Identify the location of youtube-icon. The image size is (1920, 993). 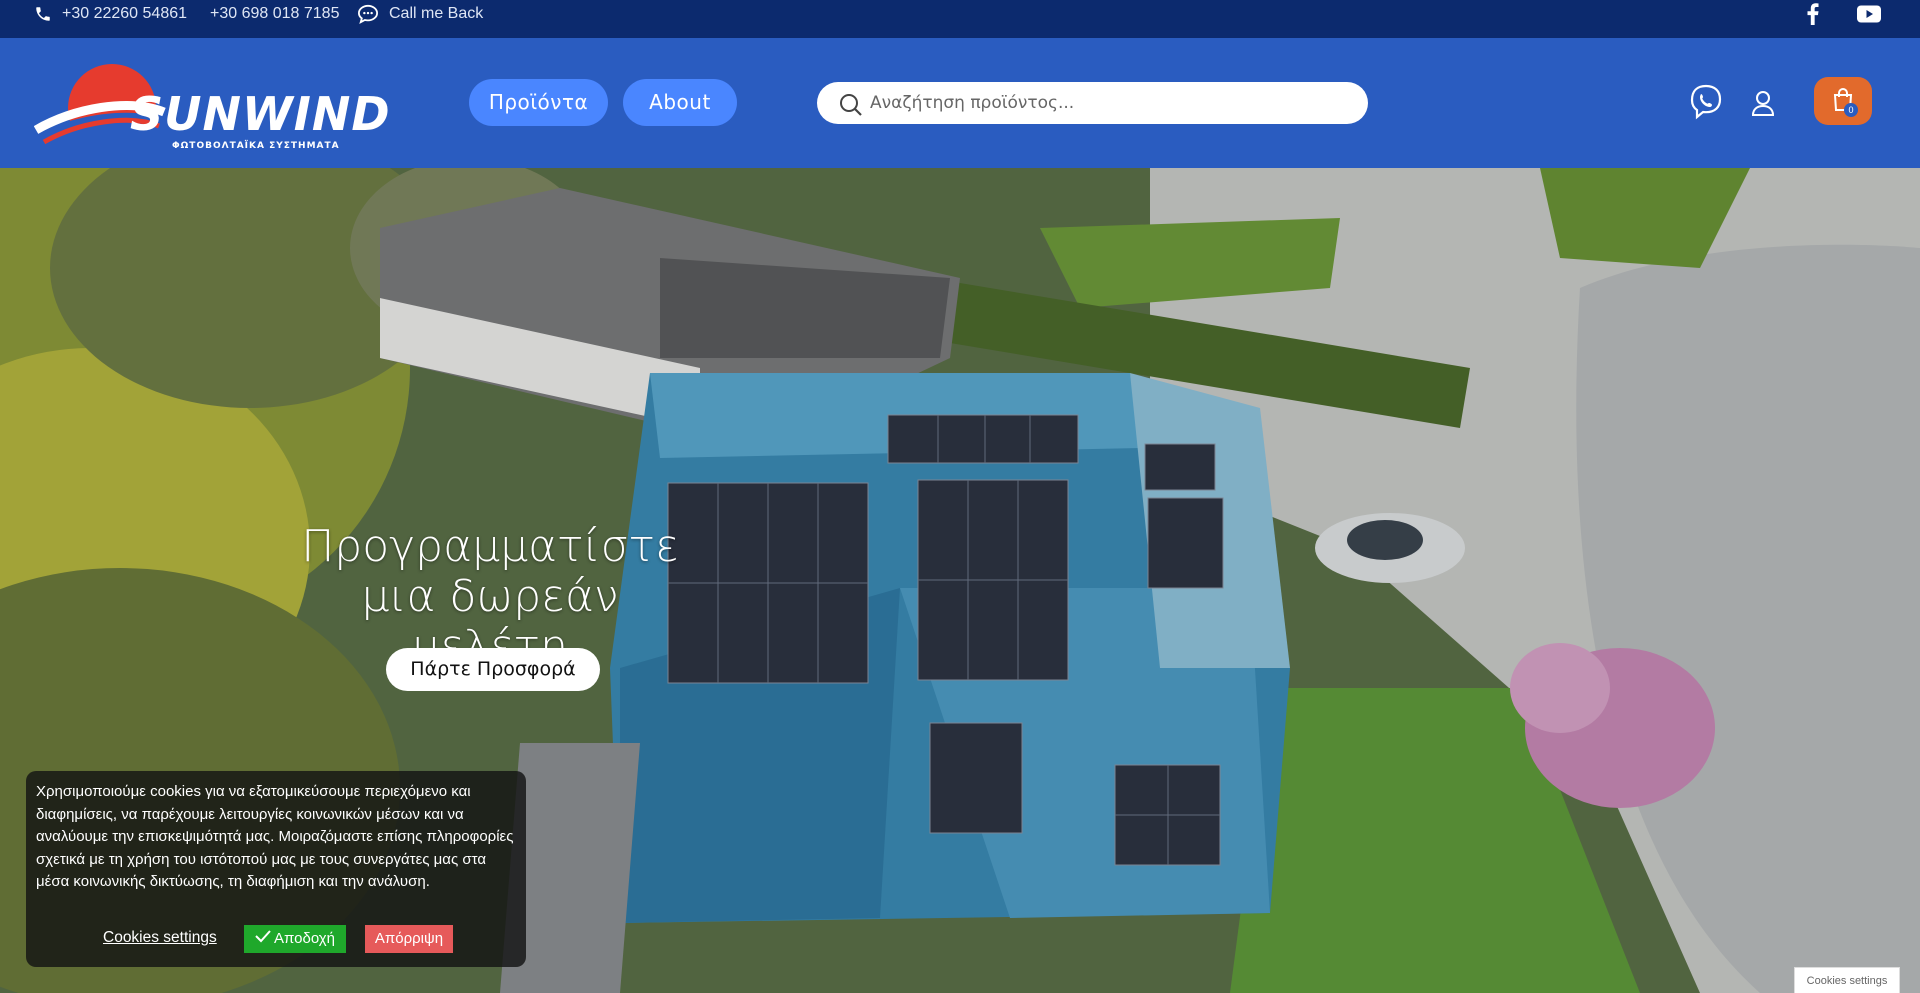
(1869, 14).